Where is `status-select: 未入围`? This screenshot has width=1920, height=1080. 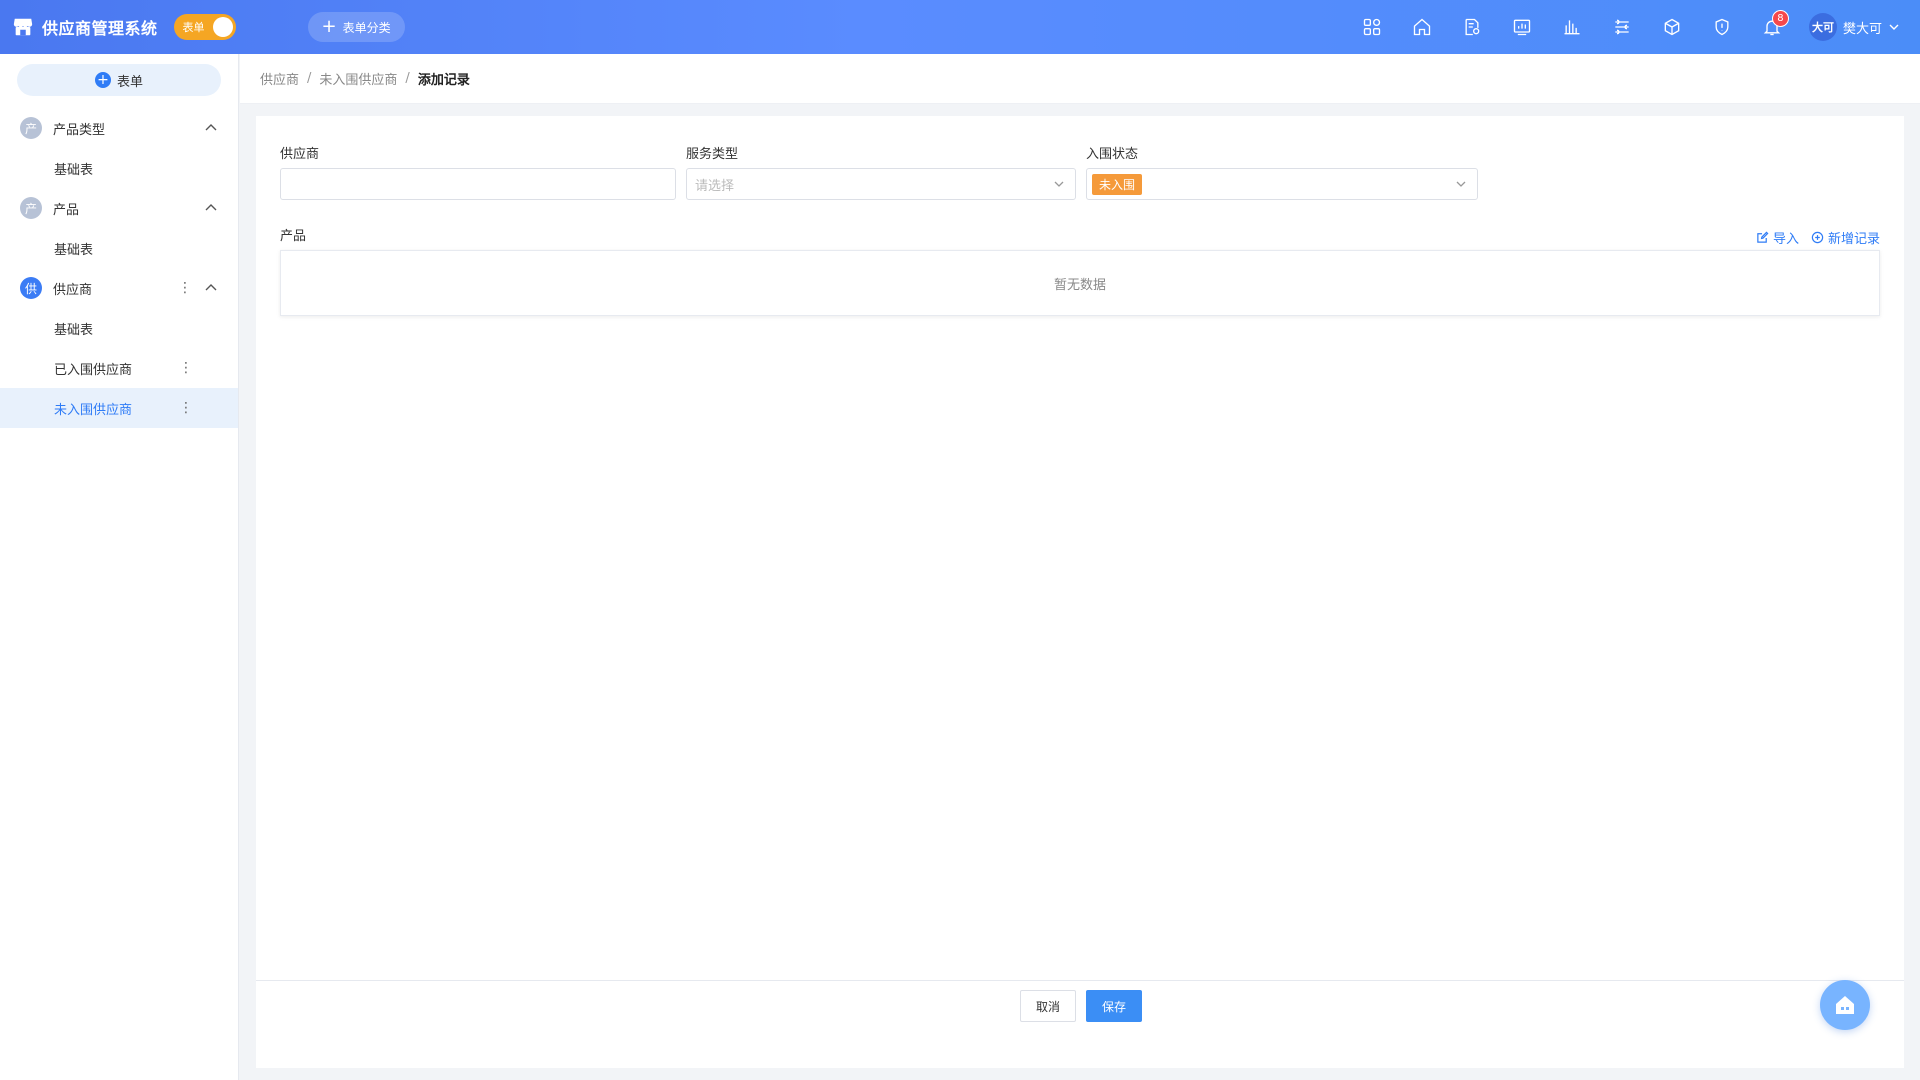 status-select: 未入围 is located at coordinates (1282, 184).